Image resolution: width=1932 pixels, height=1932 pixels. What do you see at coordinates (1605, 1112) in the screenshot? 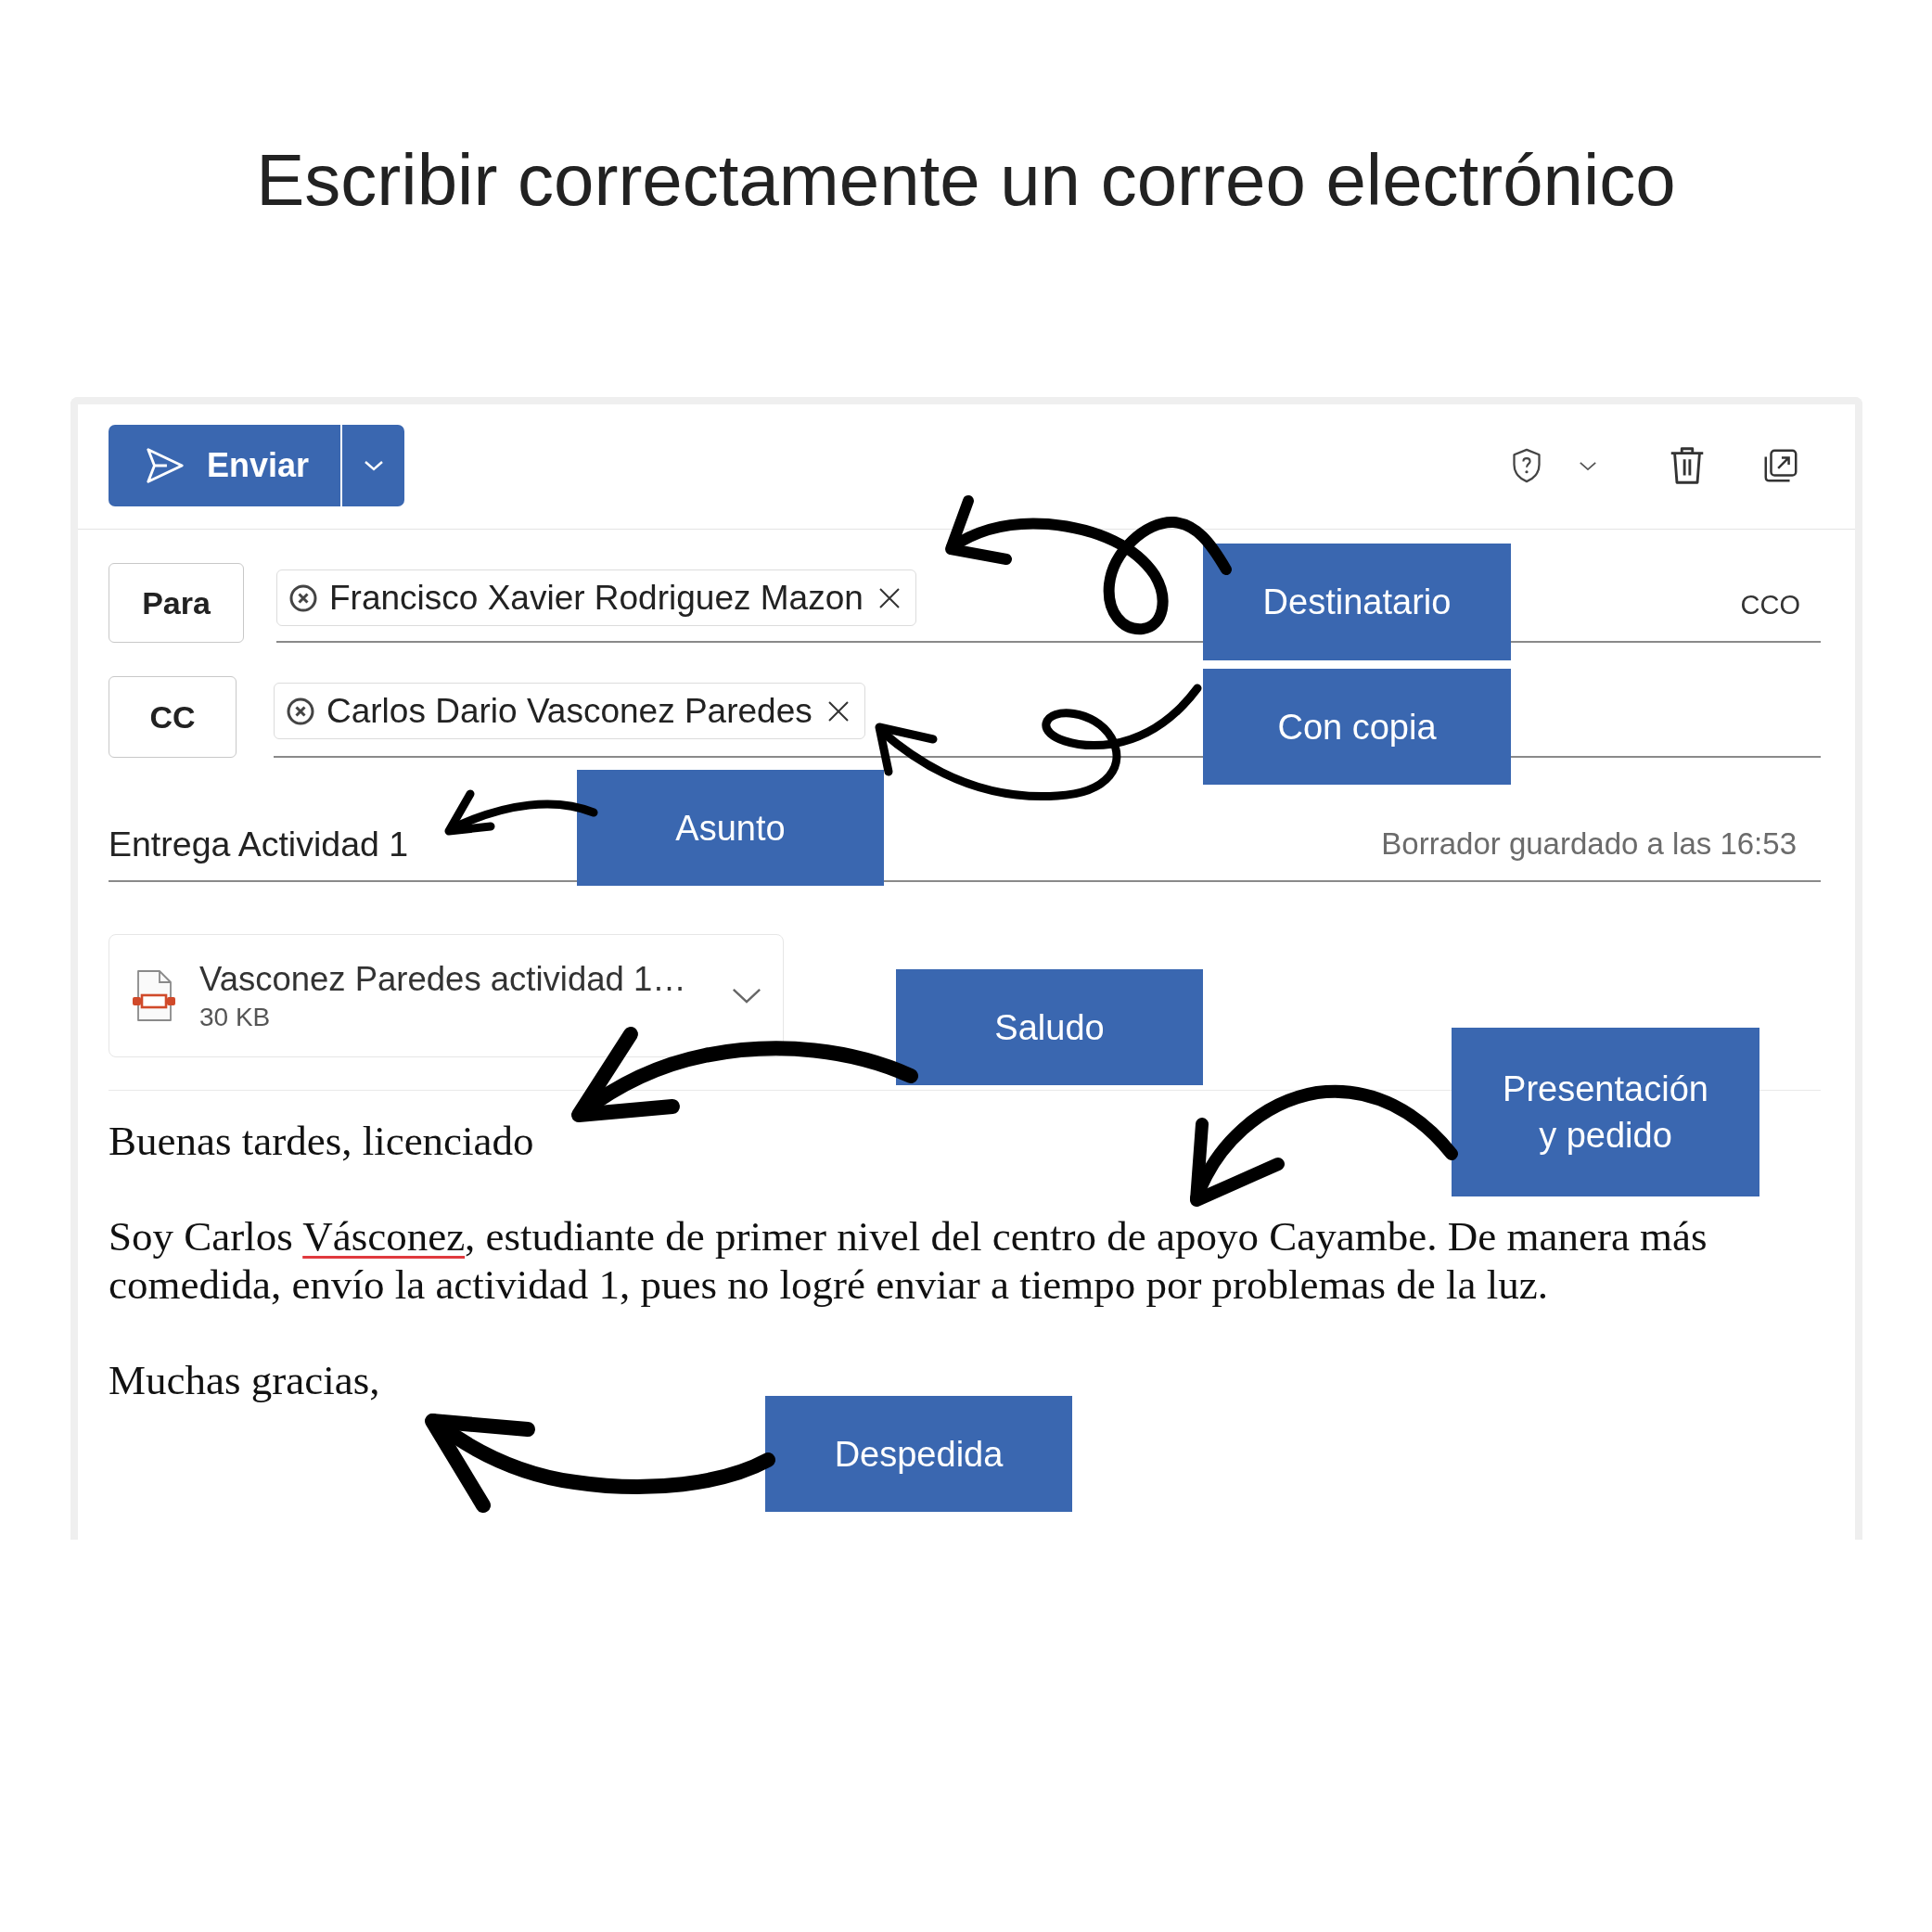
I see `annotation-callout: Presentación y pedido` at bounding box center [1605, 1112].